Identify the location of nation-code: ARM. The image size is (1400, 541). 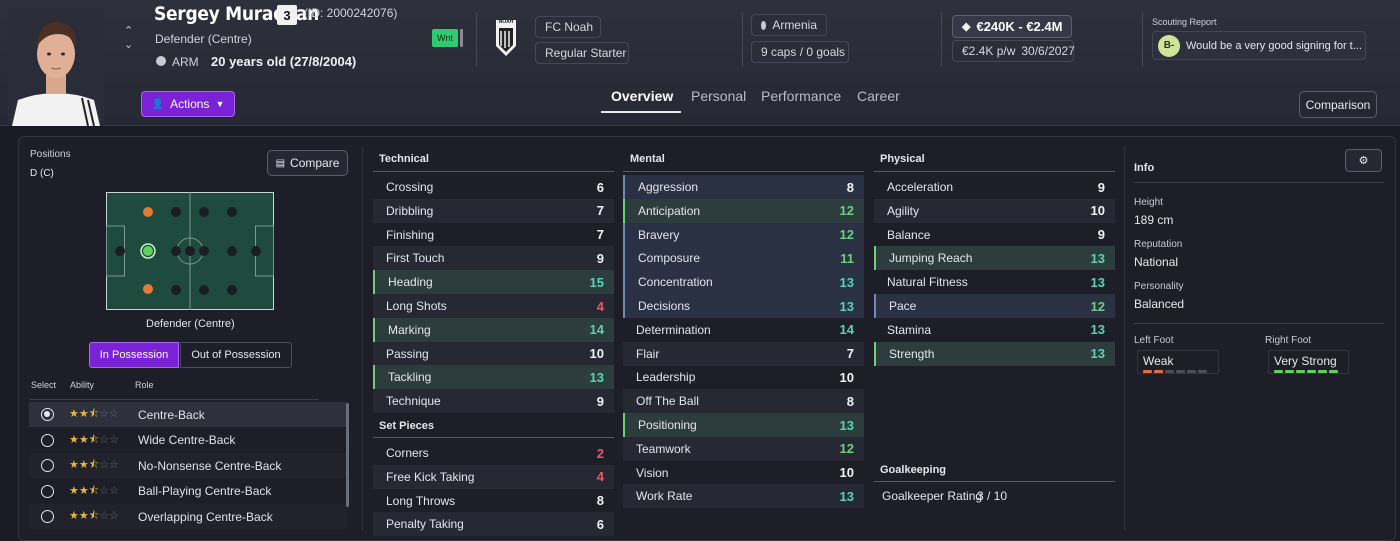
(185, 62).